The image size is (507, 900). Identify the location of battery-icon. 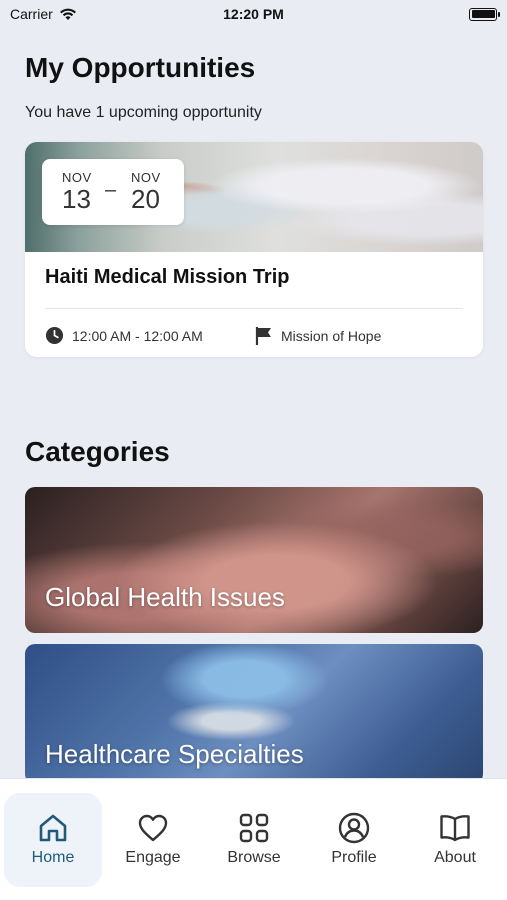
(484, 14).